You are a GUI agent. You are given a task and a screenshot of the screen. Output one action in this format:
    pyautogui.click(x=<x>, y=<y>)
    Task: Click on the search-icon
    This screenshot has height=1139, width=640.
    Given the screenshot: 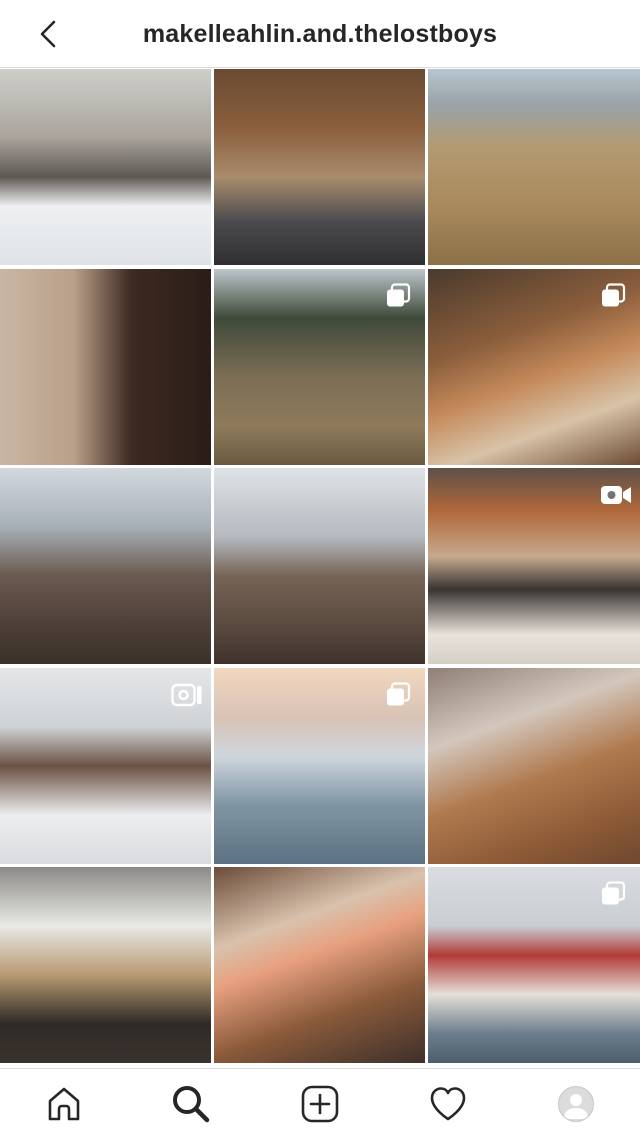 What is the action you would take?
    pyautogui.click(x=191, y=1104)
    